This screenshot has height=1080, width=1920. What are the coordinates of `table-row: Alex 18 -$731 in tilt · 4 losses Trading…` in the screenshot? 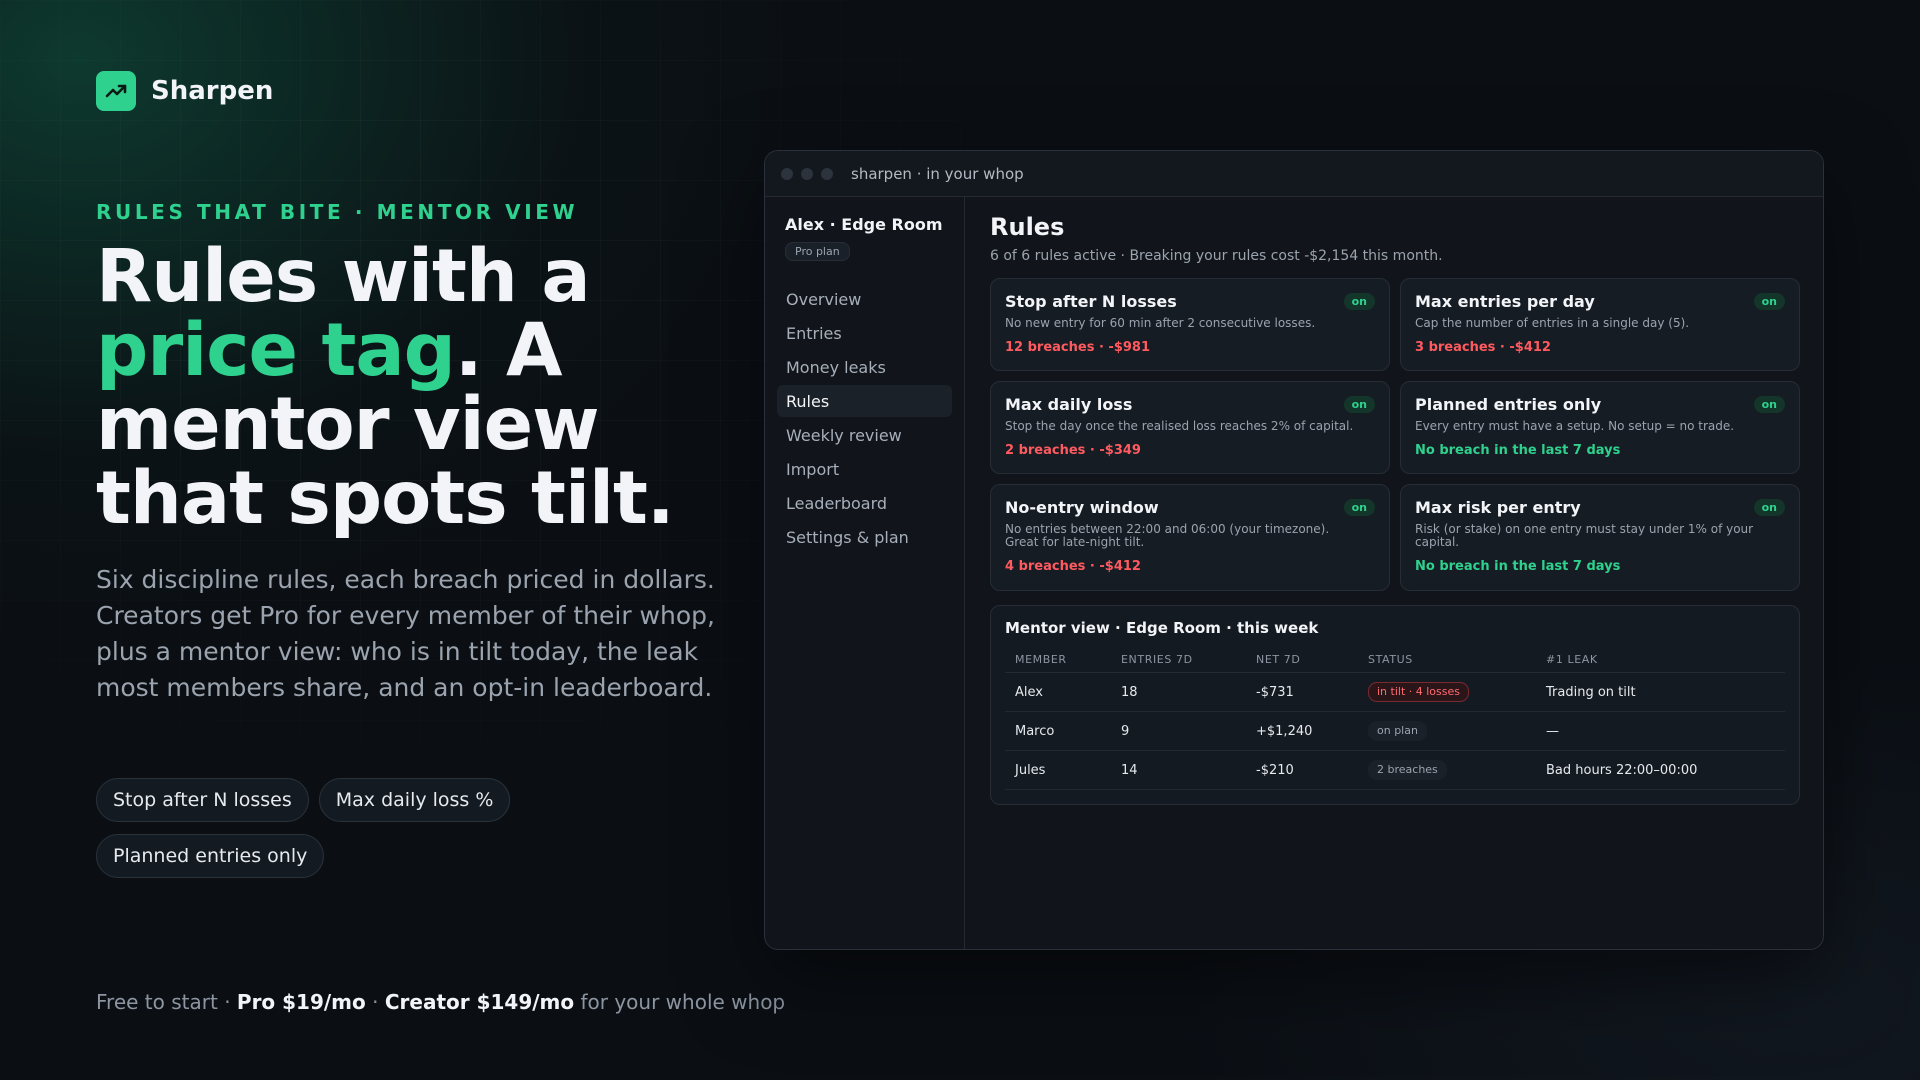 It's located at (1395, 692).